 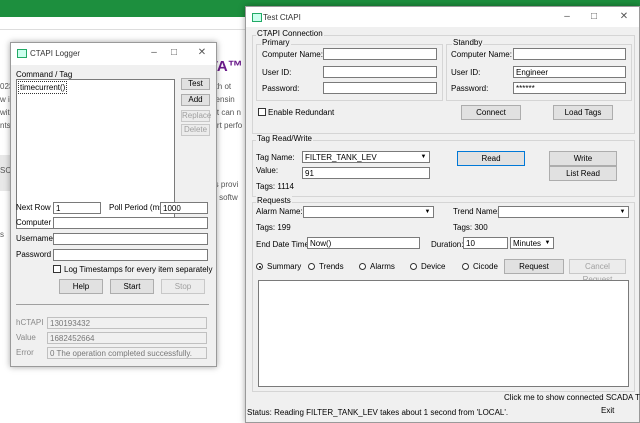 I want to click on computer-field, so click(x=130, y=223).